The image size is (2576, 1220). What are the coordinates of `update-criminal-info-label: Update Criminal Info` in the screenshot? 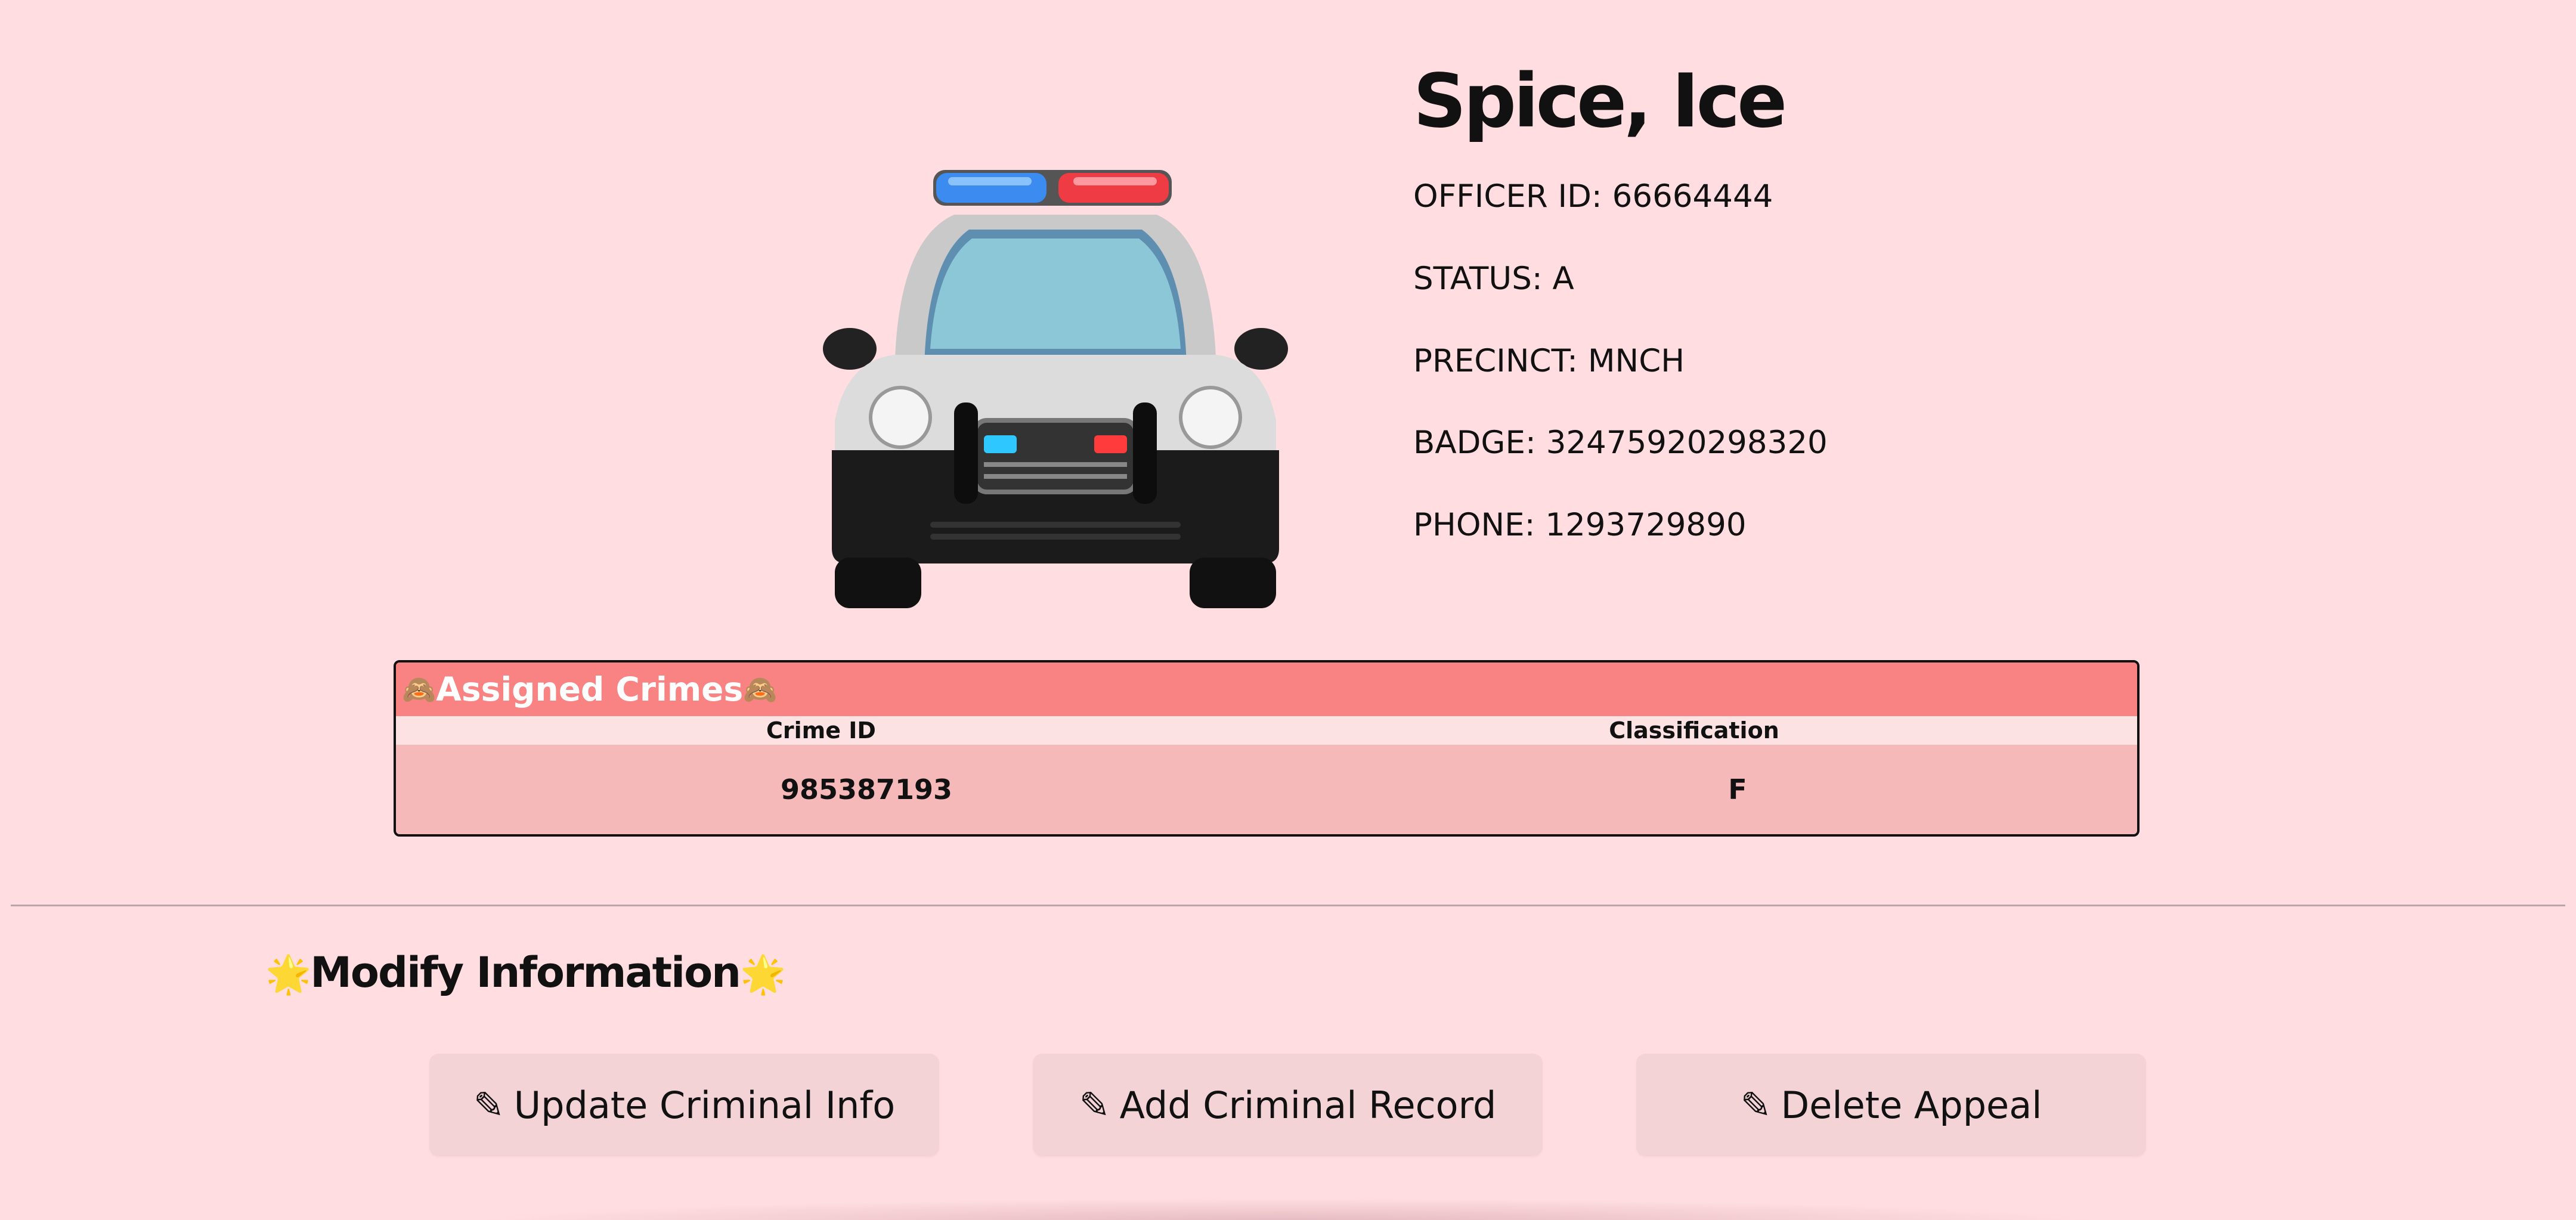 It's located at (705, 1105).